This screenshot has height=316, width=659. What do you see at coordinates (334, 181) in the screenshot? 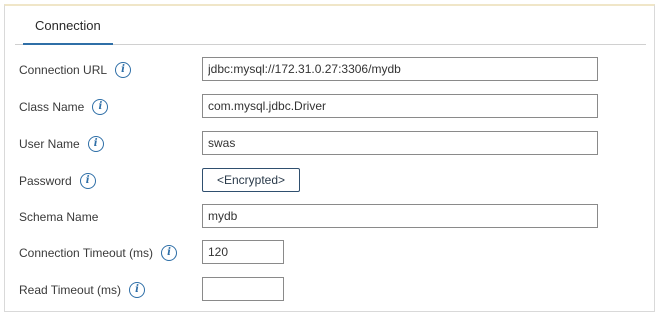
I see `password-row: Password i <Encrypted>` at bounding box center [334, 181].